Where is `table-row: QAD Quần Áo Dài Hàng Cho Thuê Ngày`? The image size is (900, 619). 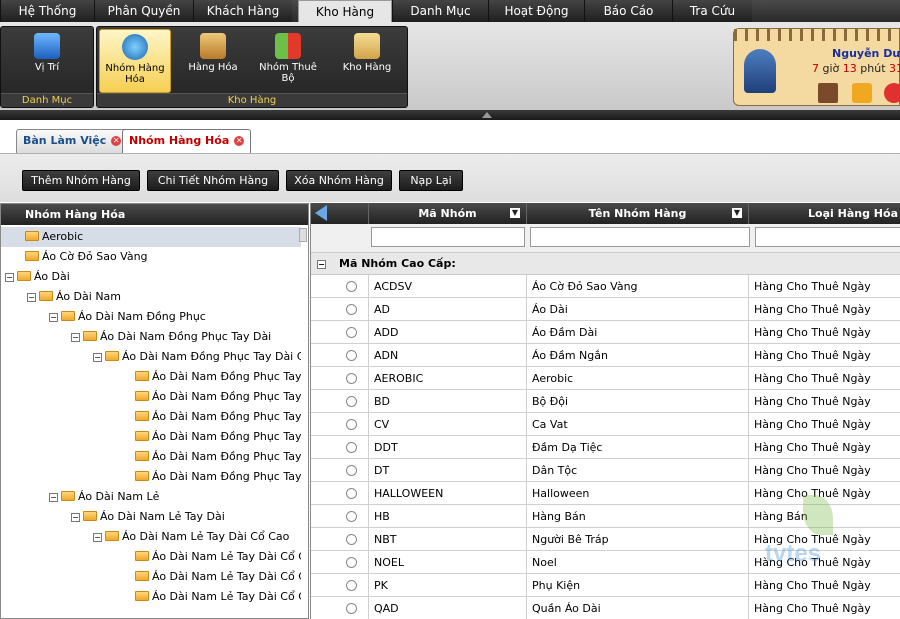 table-row: QAD Quần Áo Dài Hàng Cho Thuê Ngày is located at coordinates (605, 608).